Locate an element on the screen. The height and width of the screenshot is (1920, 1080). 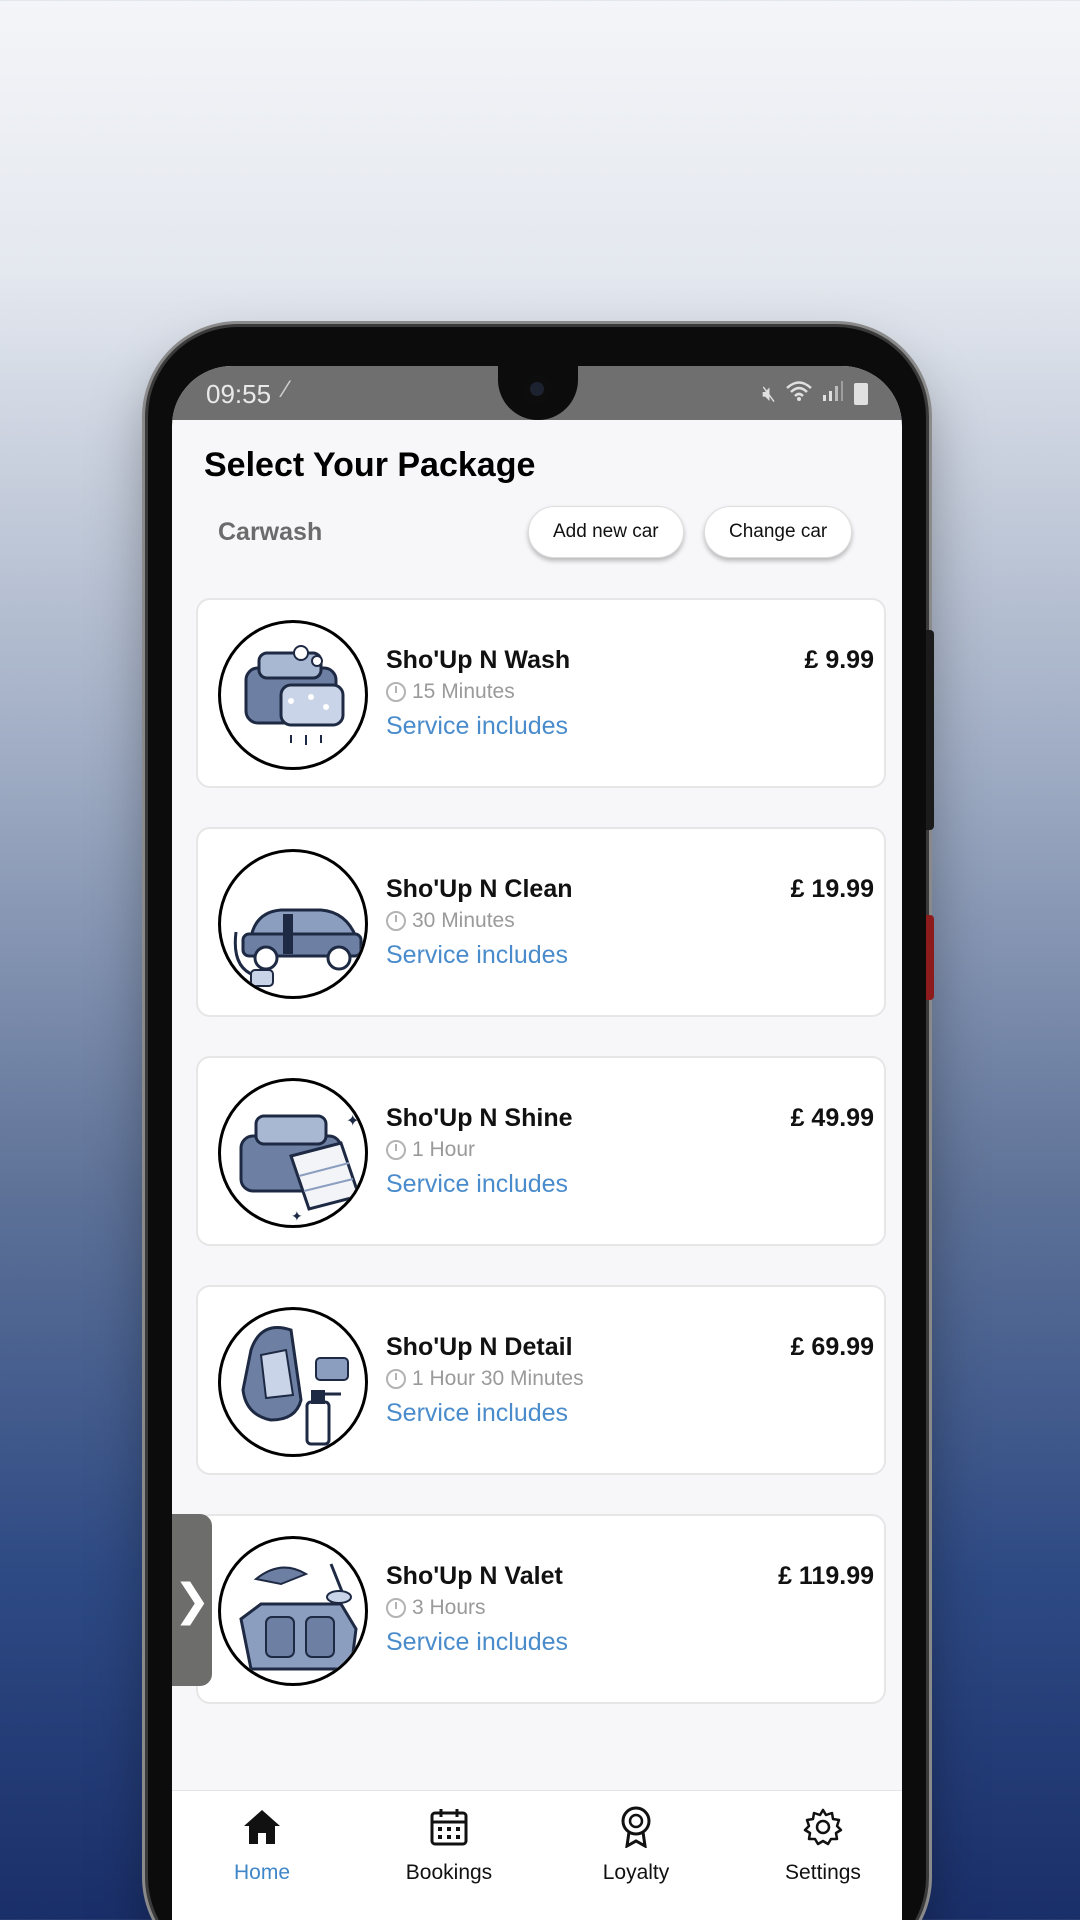
add-new-car-button: Add new car is located at coordinates (606, 532).